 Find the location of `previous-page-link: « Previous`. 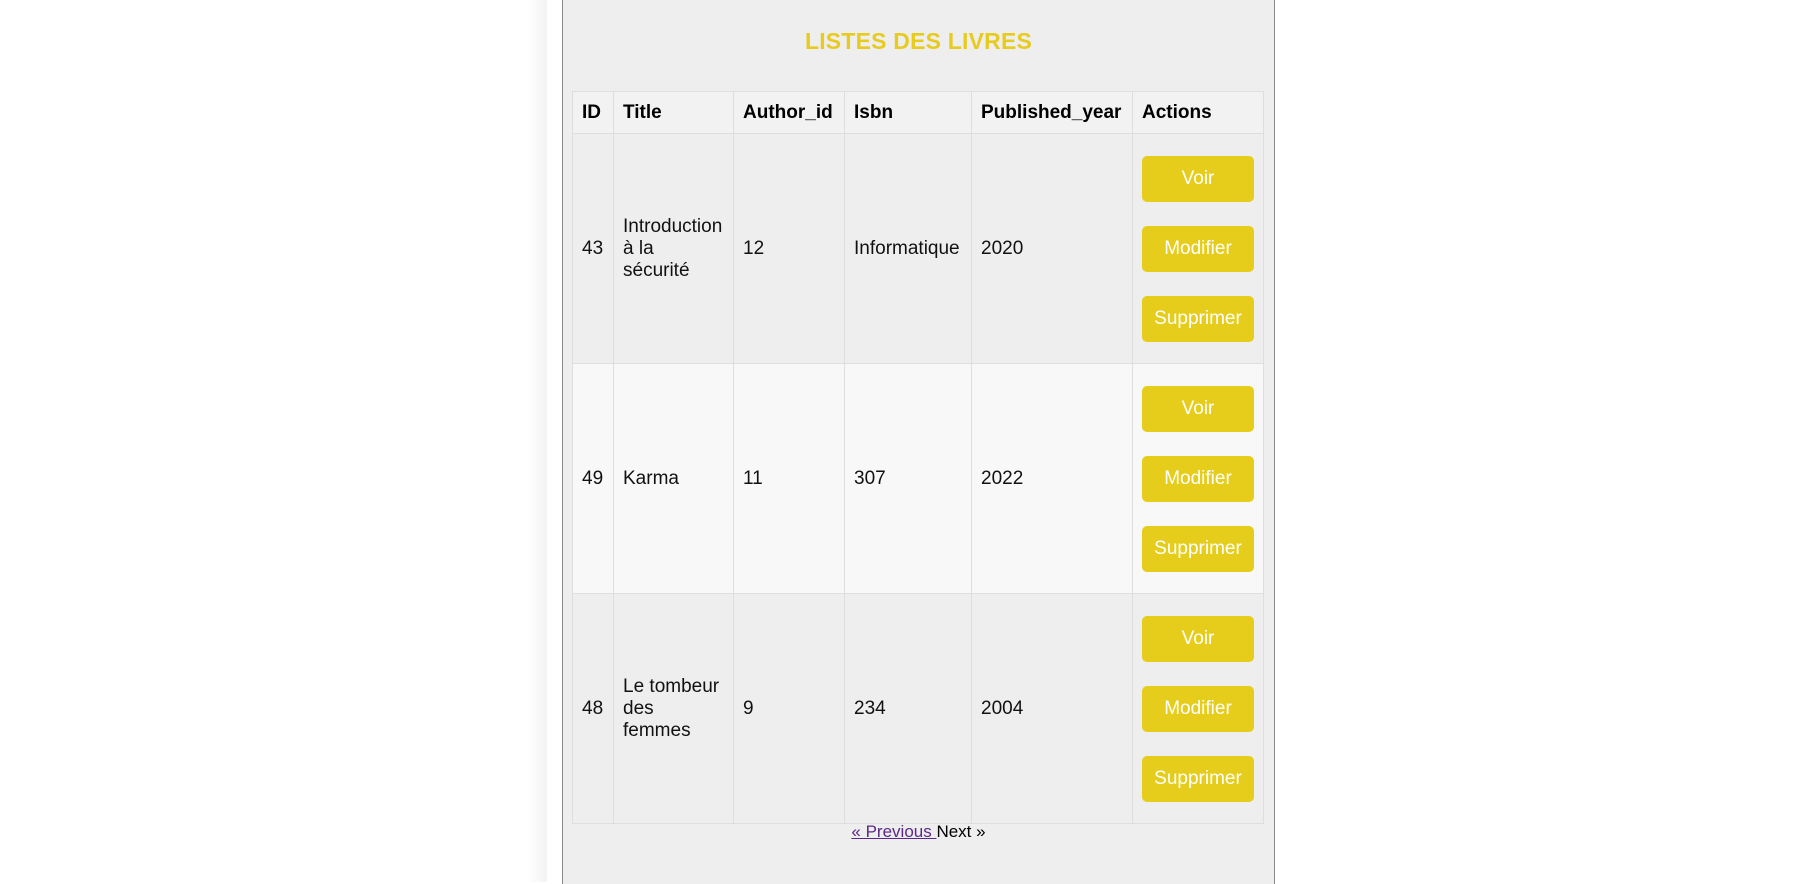

previous-page-link: « Previous is located at coordinates (893, 831).